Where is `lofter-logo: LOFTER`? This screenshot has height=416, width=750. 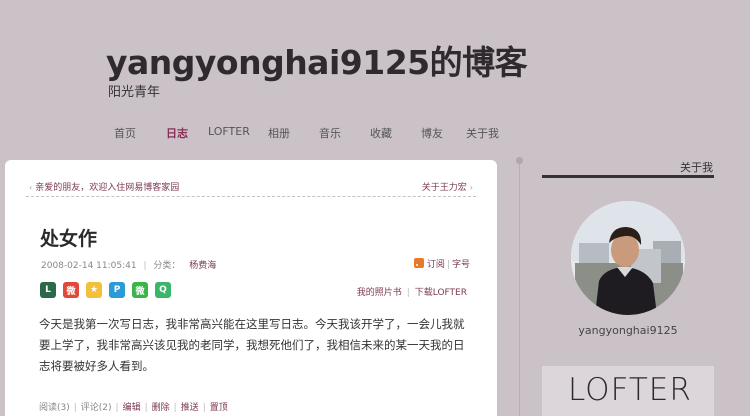 lofter-logo: LOFTER is located at coordinates (630, 390).